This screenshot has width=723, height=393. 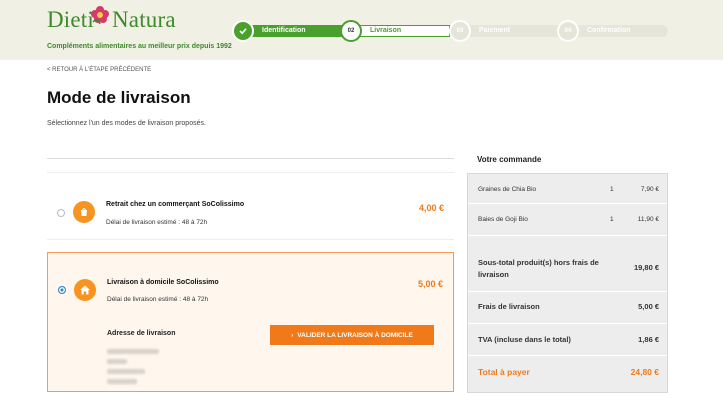 What do you see at coordinates (85, 290) in the screenshot?
I see `home-icon` at bounding box center [85, 290].